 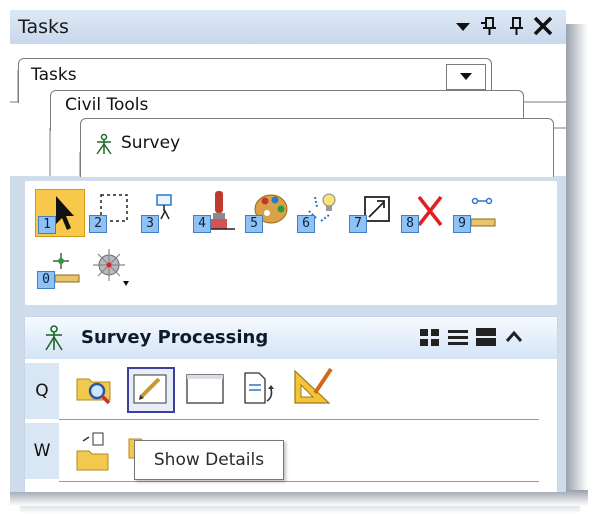 I want to click on open-folder-button, so click(x=97, y=452).